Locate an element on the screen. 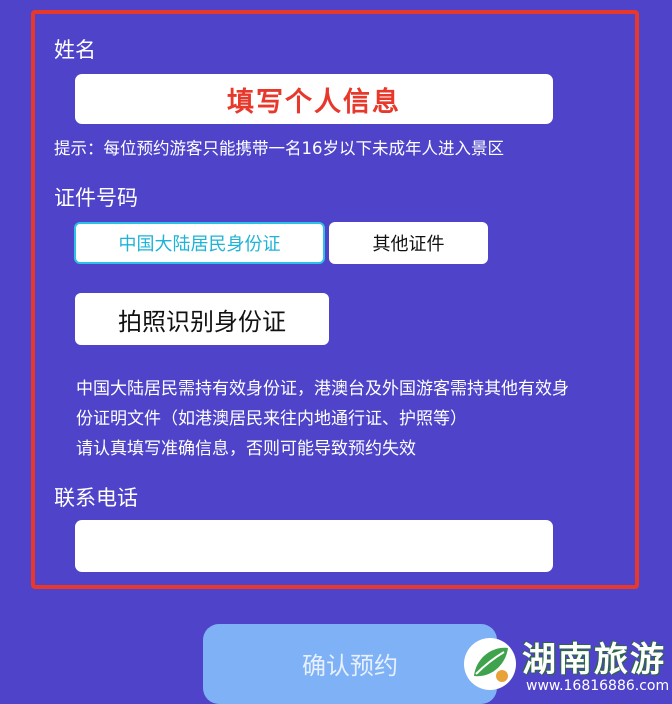  confirm-button: 确认预约 is located at coordinates (350, 664).